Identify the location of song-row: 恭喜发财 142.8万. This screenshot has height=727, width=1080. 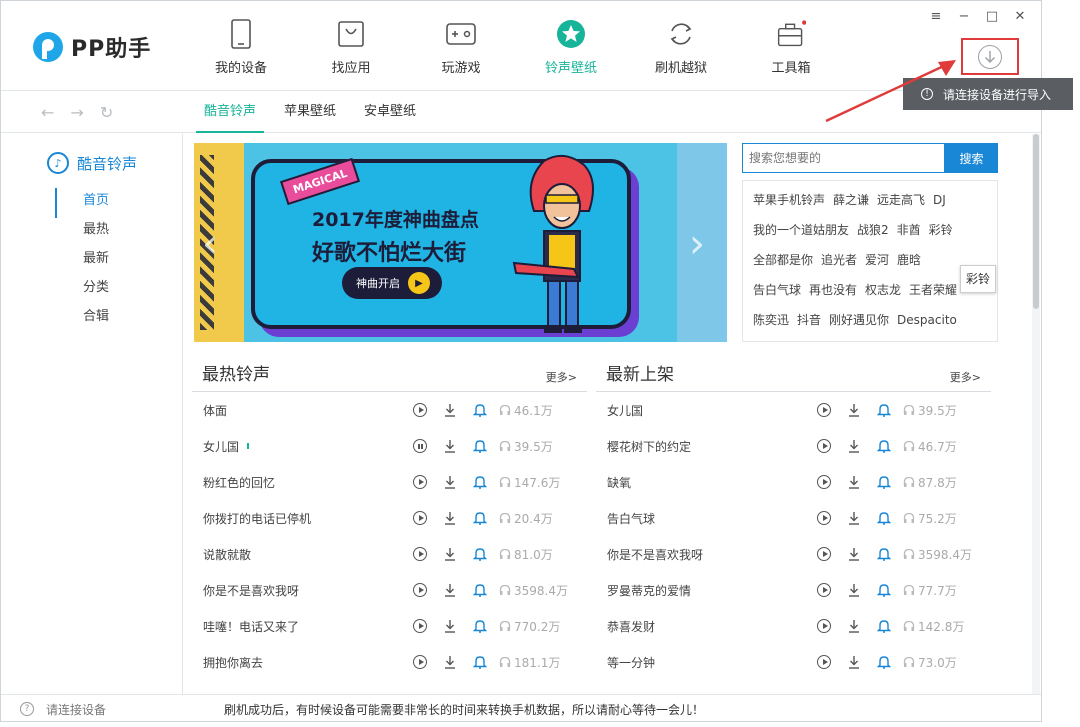
(793, 626).